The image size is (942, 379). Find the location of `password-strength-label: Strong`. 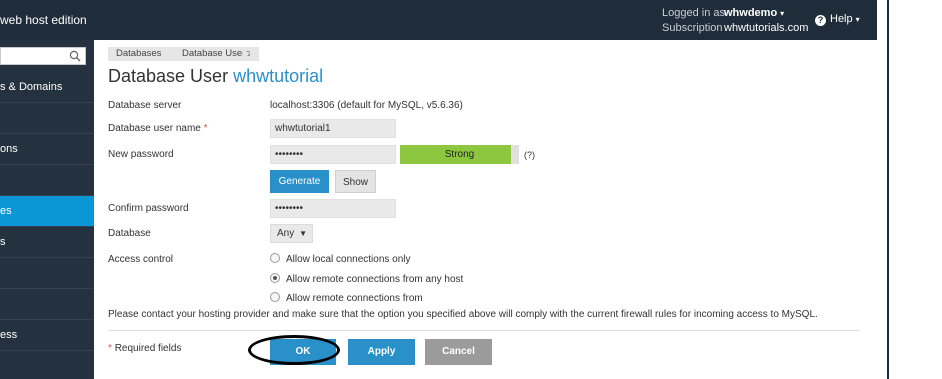

password-strength-label: Strong is located at coordinates (459, 154).